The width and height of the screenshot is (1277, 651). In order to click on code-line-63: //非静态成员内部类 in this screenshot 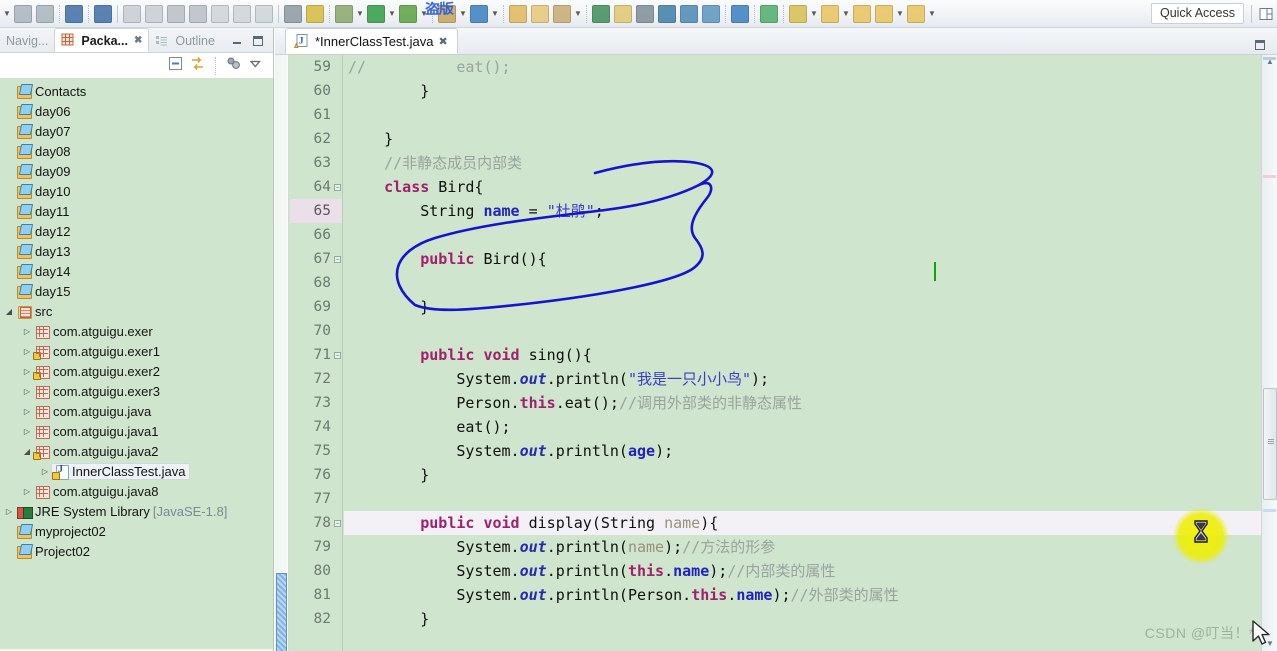, I will do `click(810, 163)`.